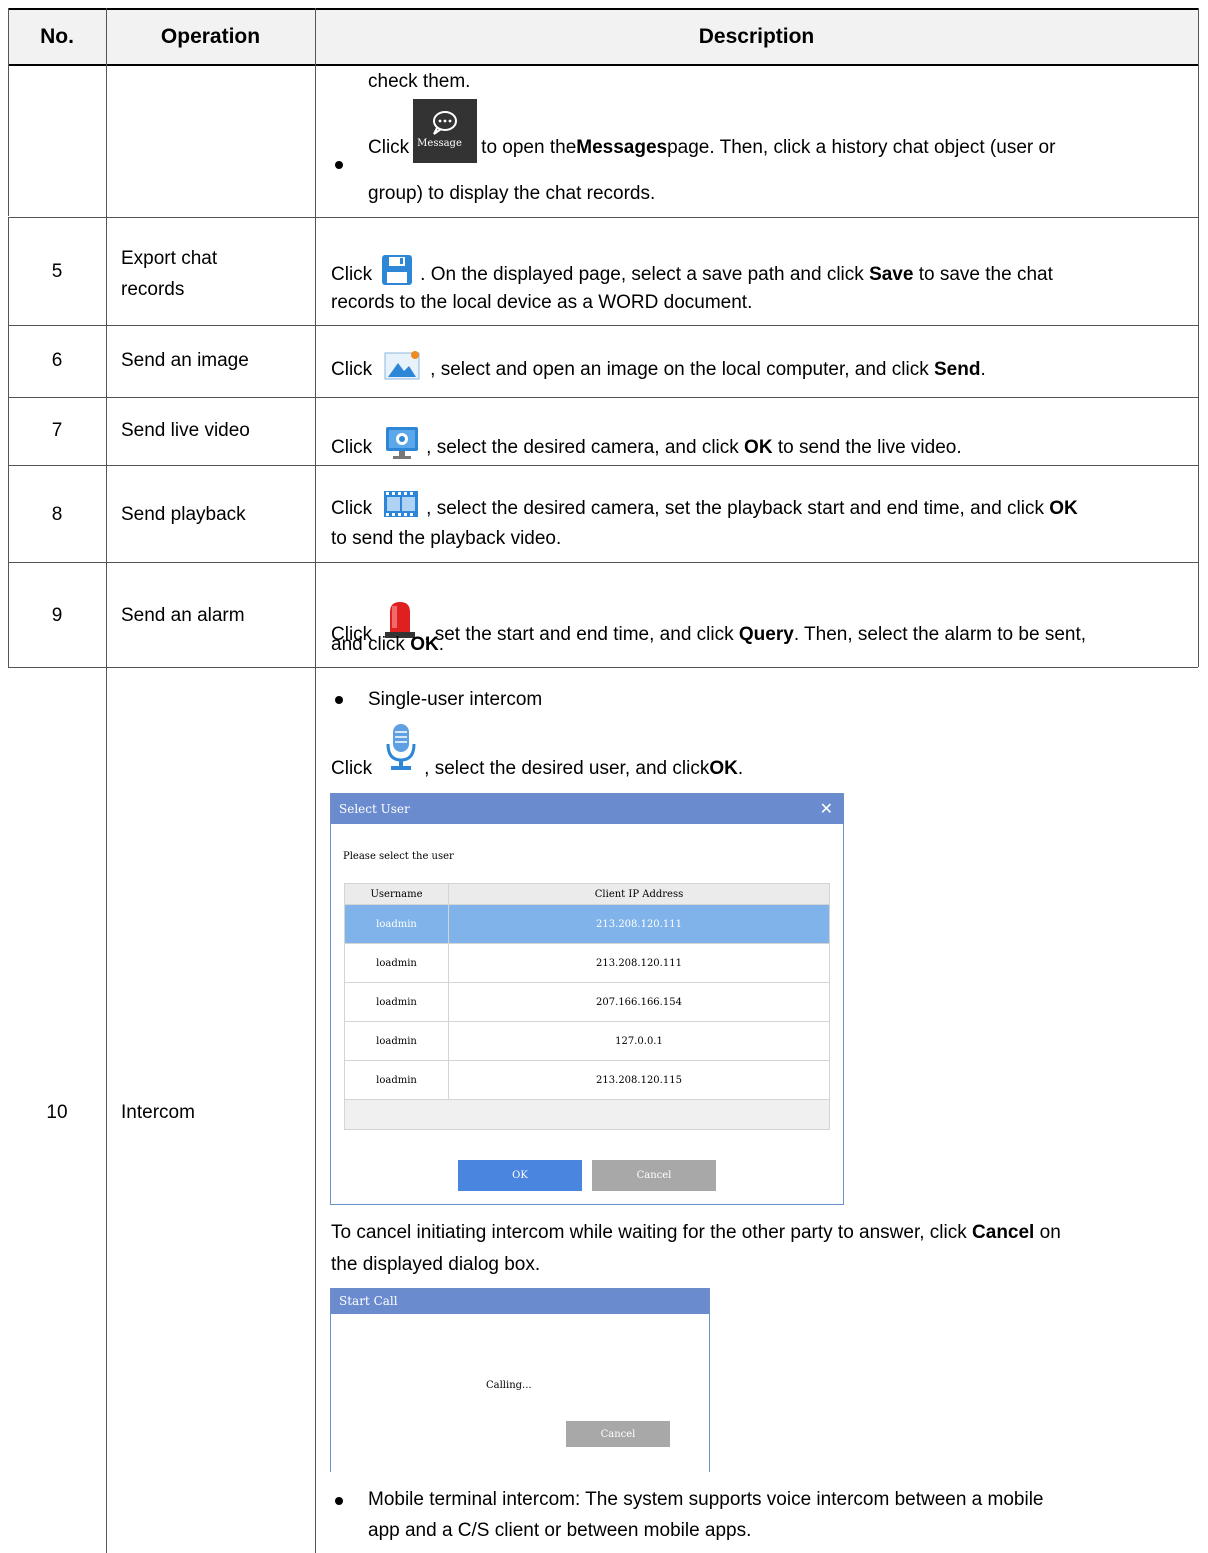 This screenshot has width=1208, height=1553. Describe the element at coordinates (169, 258) in the screenshot. I see `row-operation: Export chat` at that location.